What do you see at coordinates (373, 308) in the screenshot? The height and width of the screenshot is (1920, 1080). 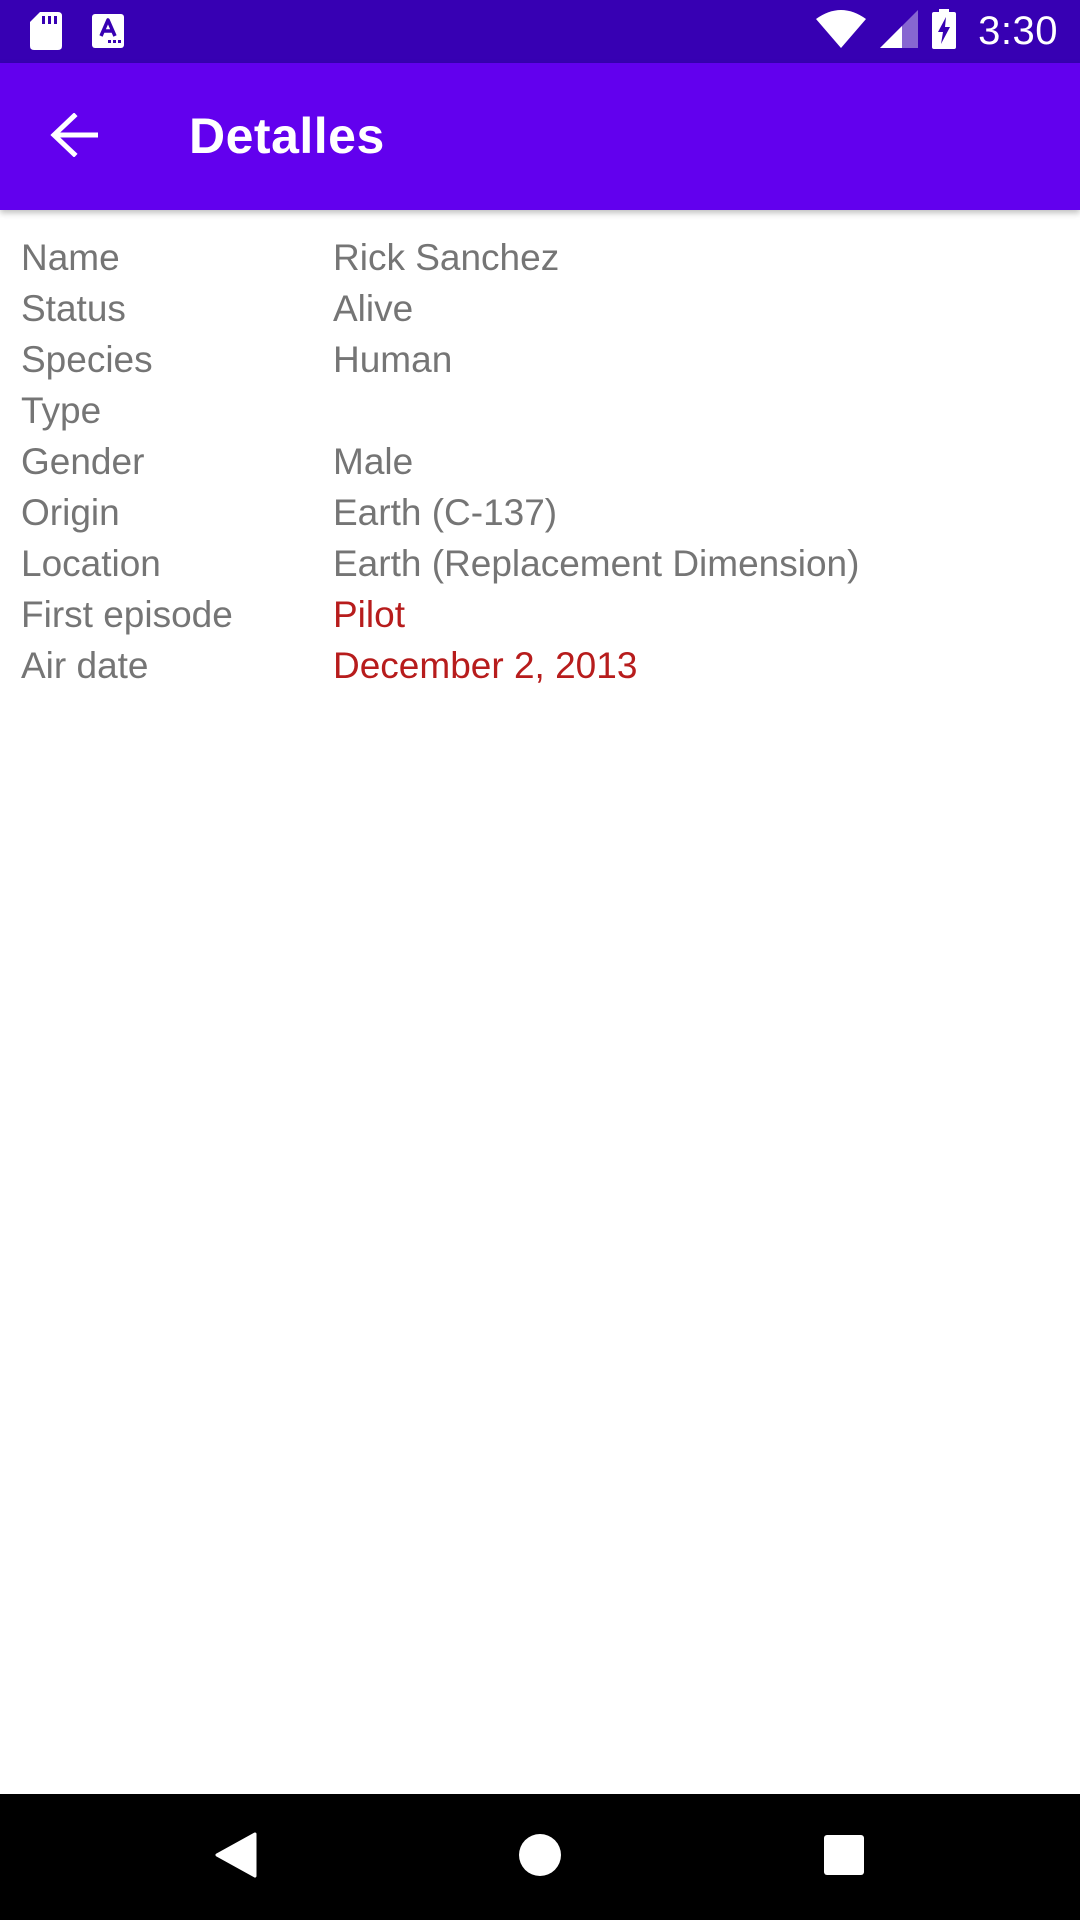 I see `detail-value: Alive` at bounding box center [373, 308].